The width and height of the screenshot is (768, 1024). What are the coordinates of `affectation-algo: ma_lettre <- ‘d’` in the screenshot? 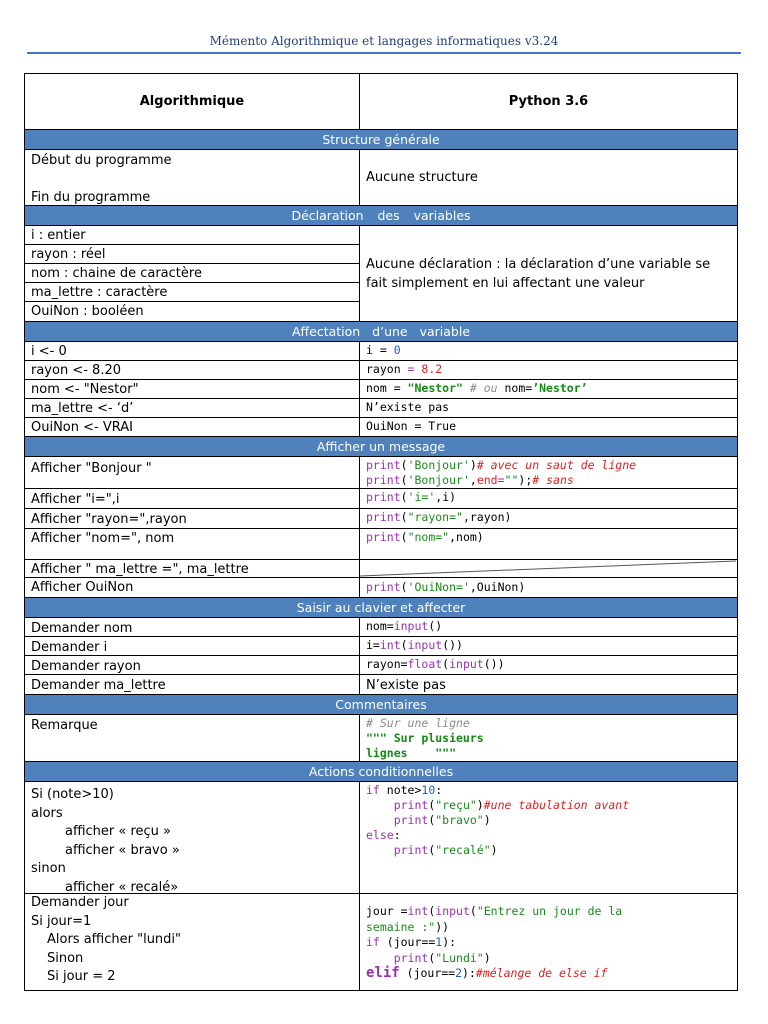 It's located at (192, 408).